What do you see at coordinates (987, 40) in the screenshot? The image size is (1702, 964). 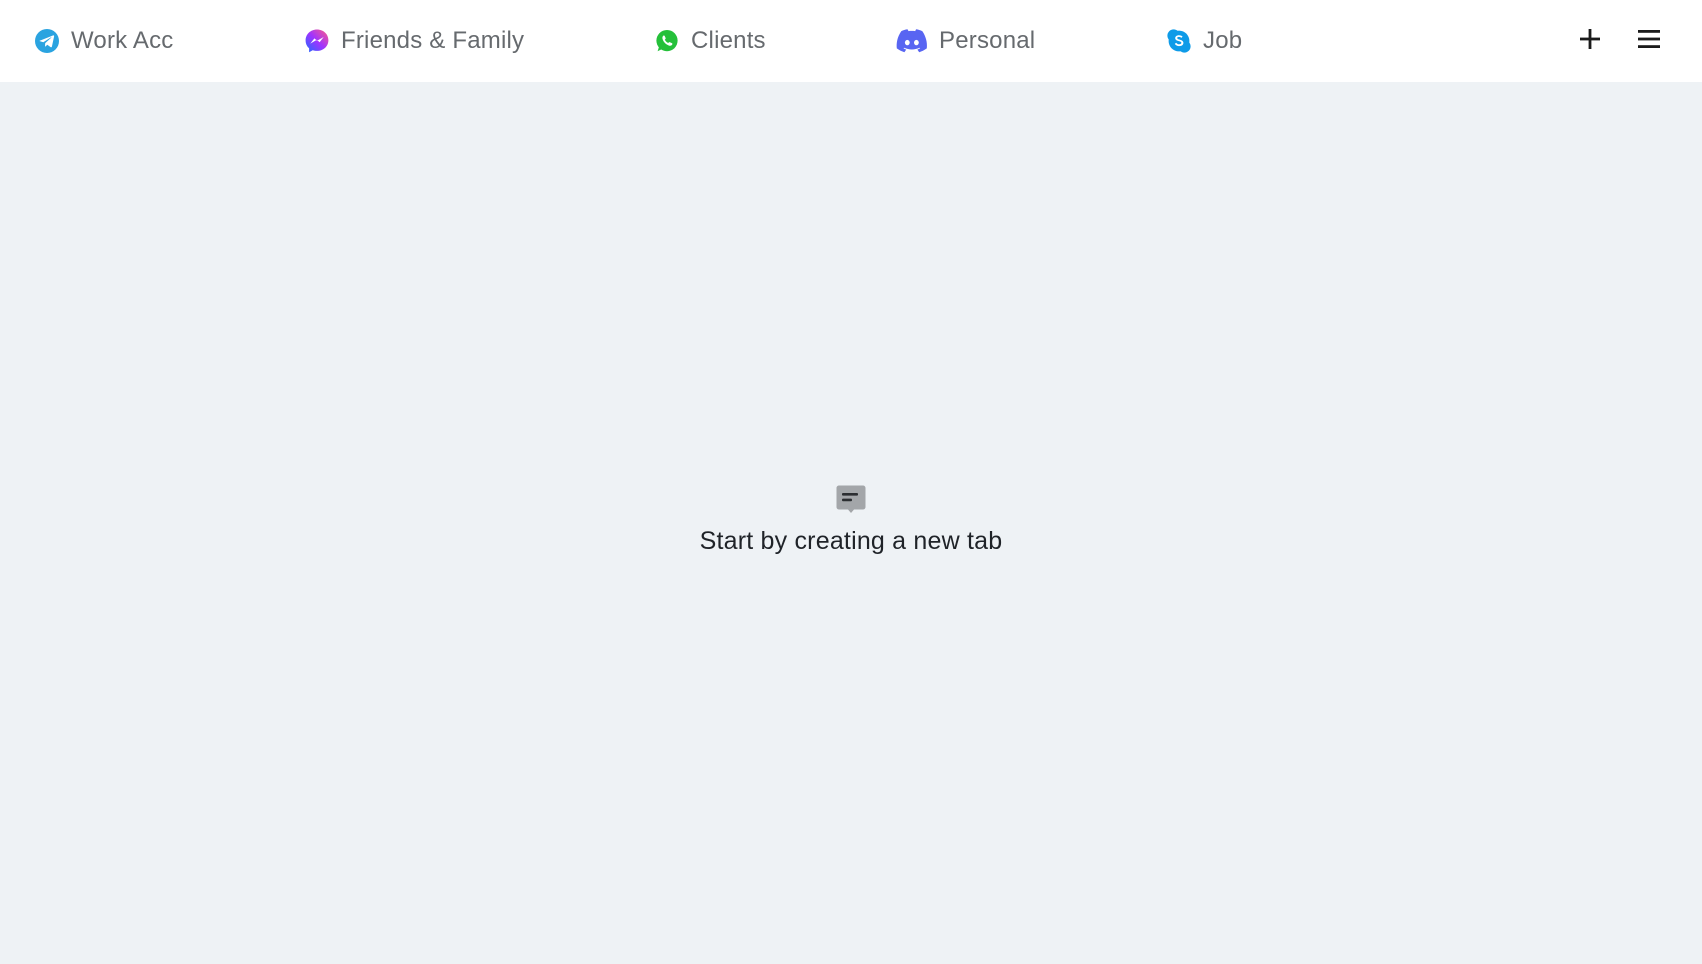 I see `tab-label: Personal` at bounding box center [987, 40].